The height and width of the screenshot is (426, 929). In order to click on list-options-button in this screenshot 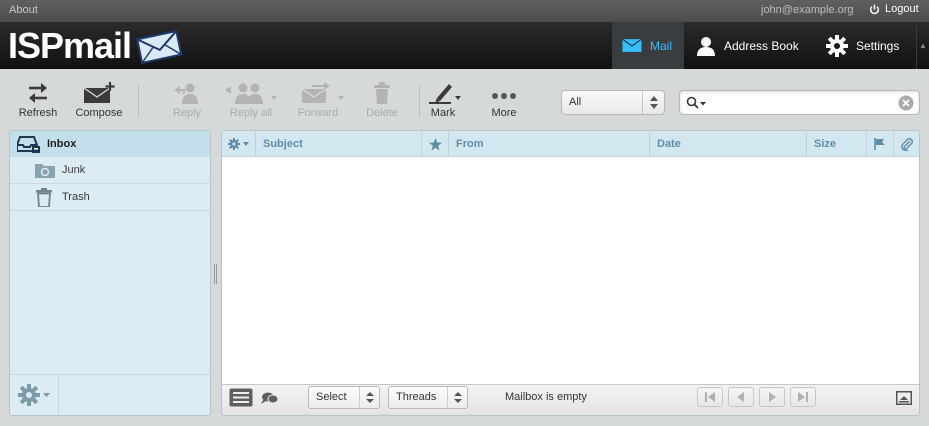, I will do `click(239, 144)`.